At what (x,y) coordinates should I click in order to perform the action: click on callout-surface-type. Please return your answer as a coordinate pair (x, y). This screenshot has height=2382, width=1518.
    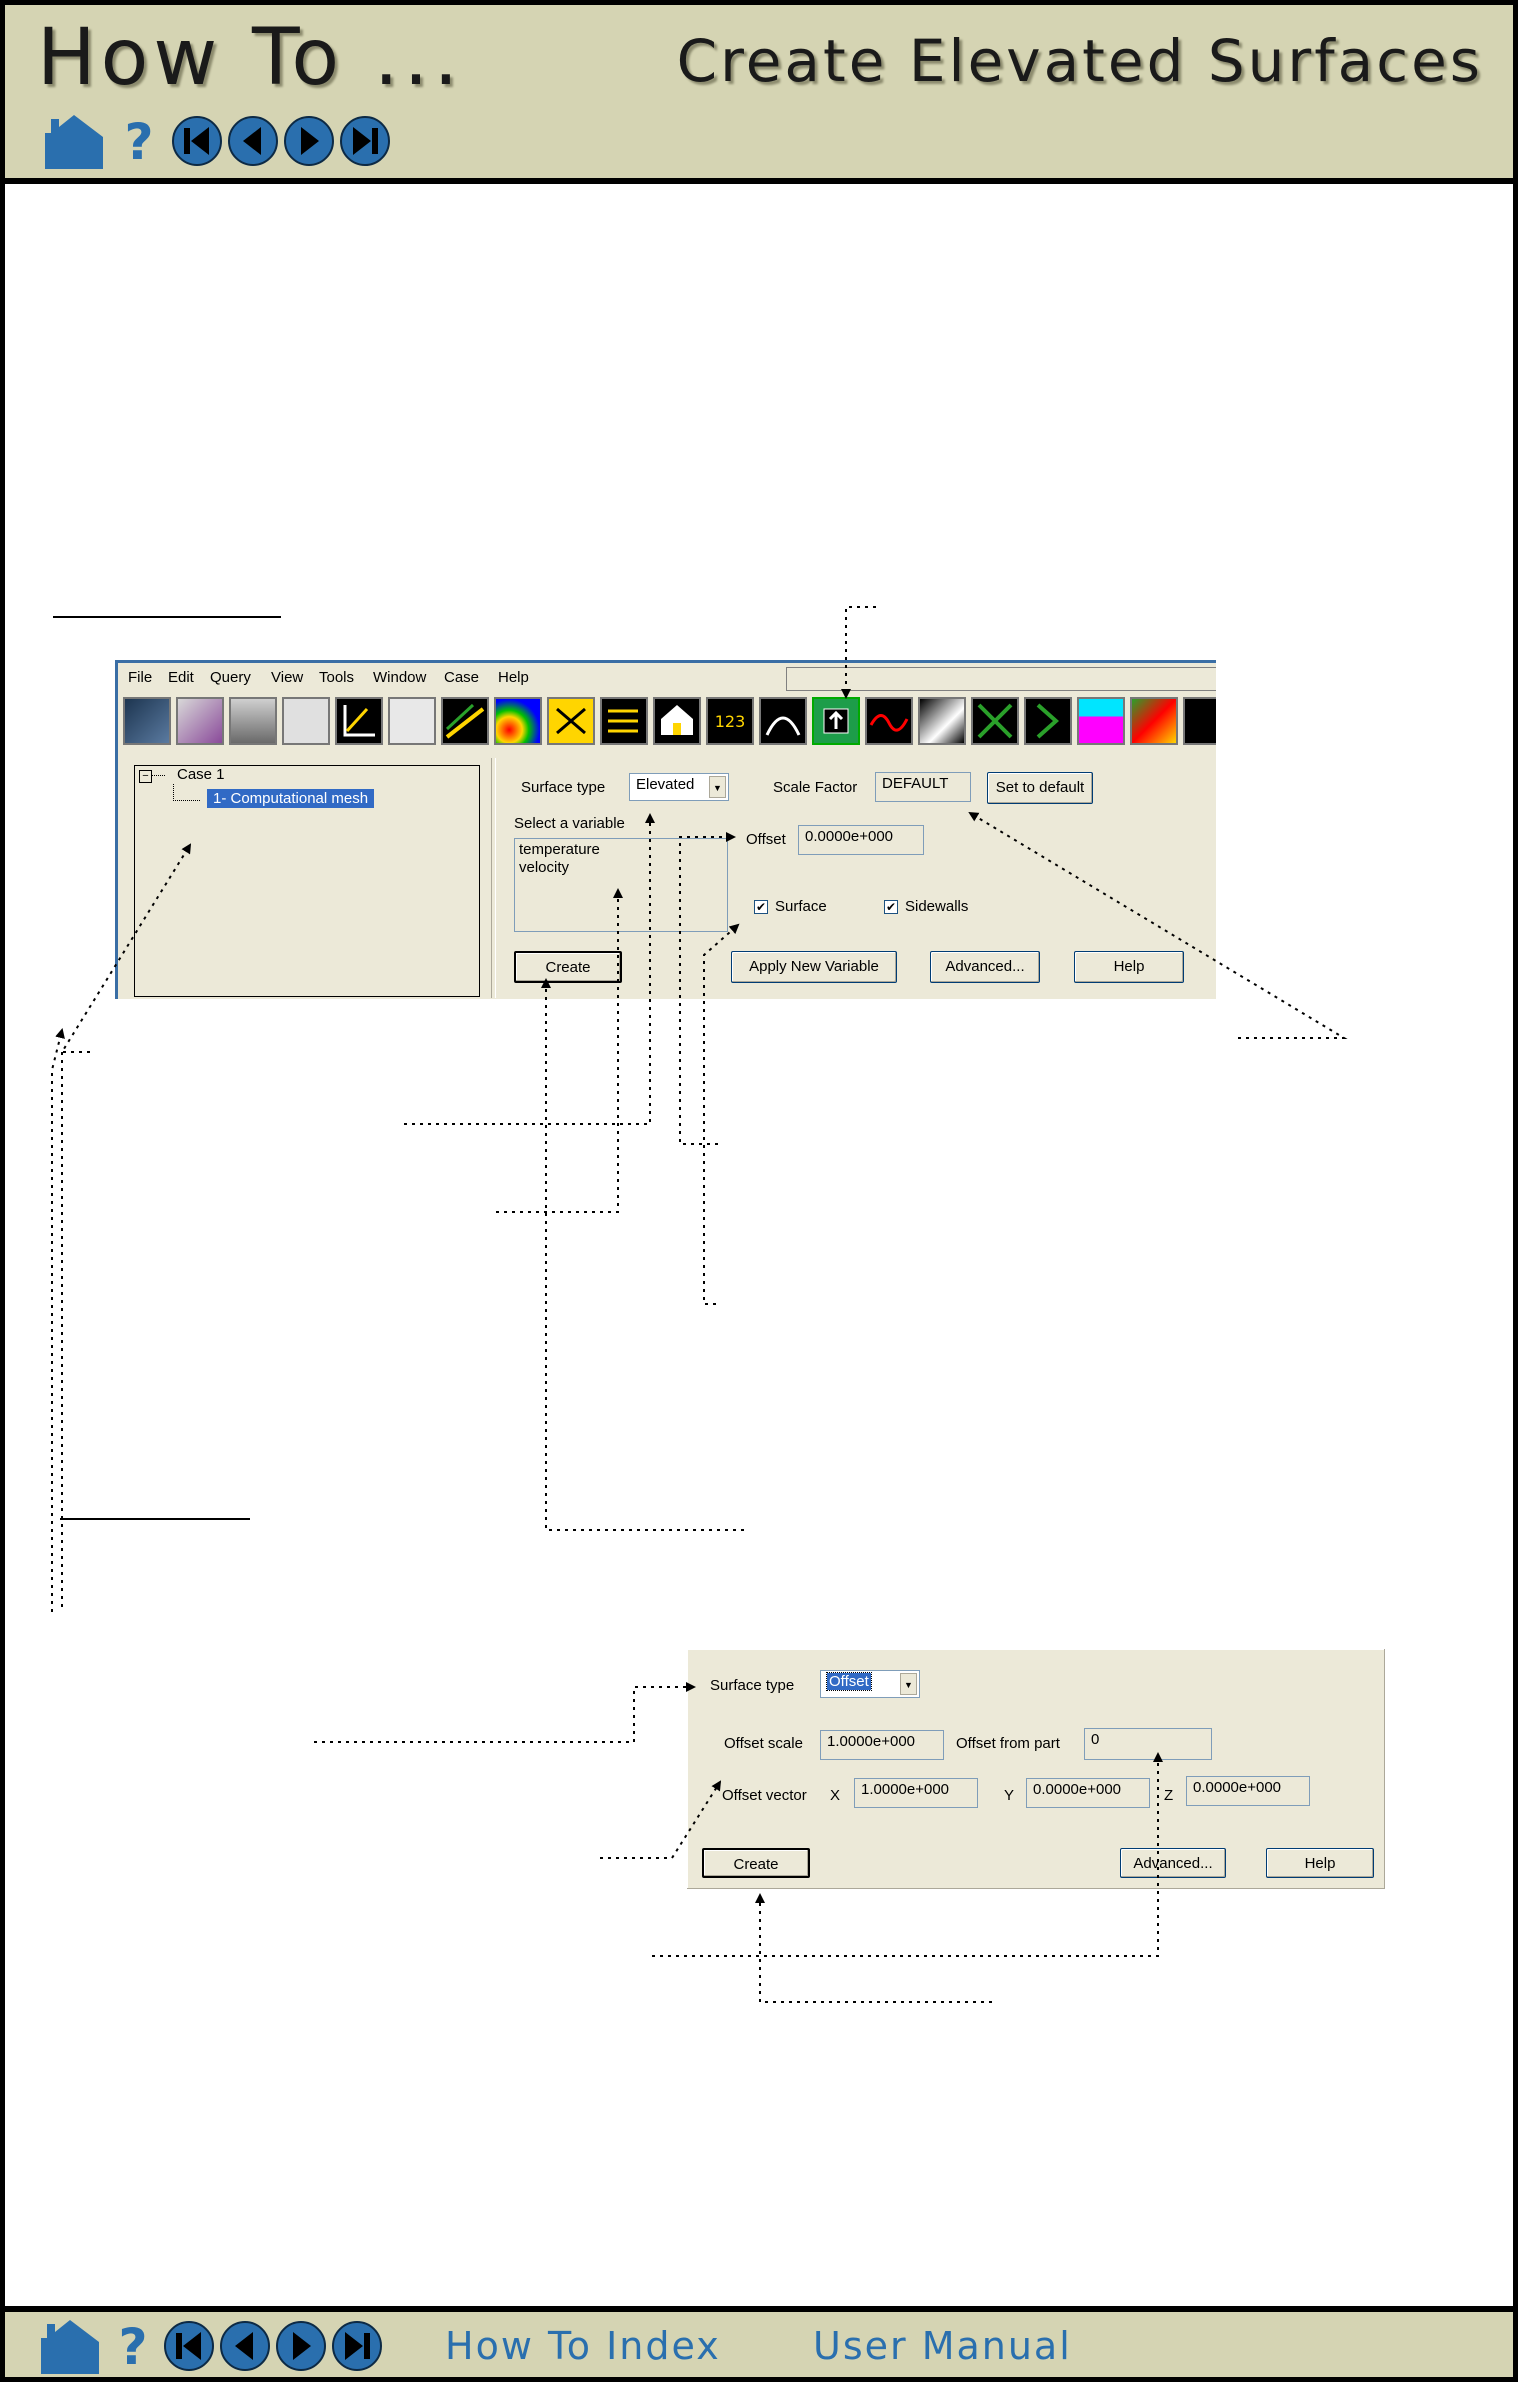
    Looking at the image, I should click on (529, 969).